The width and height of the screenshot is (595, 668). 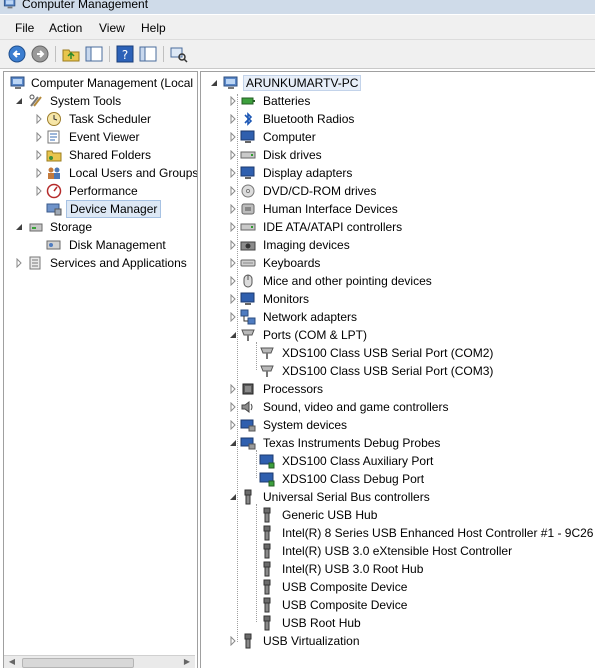 I want to click on display-adapter-icon, so click(x=248, y=173).